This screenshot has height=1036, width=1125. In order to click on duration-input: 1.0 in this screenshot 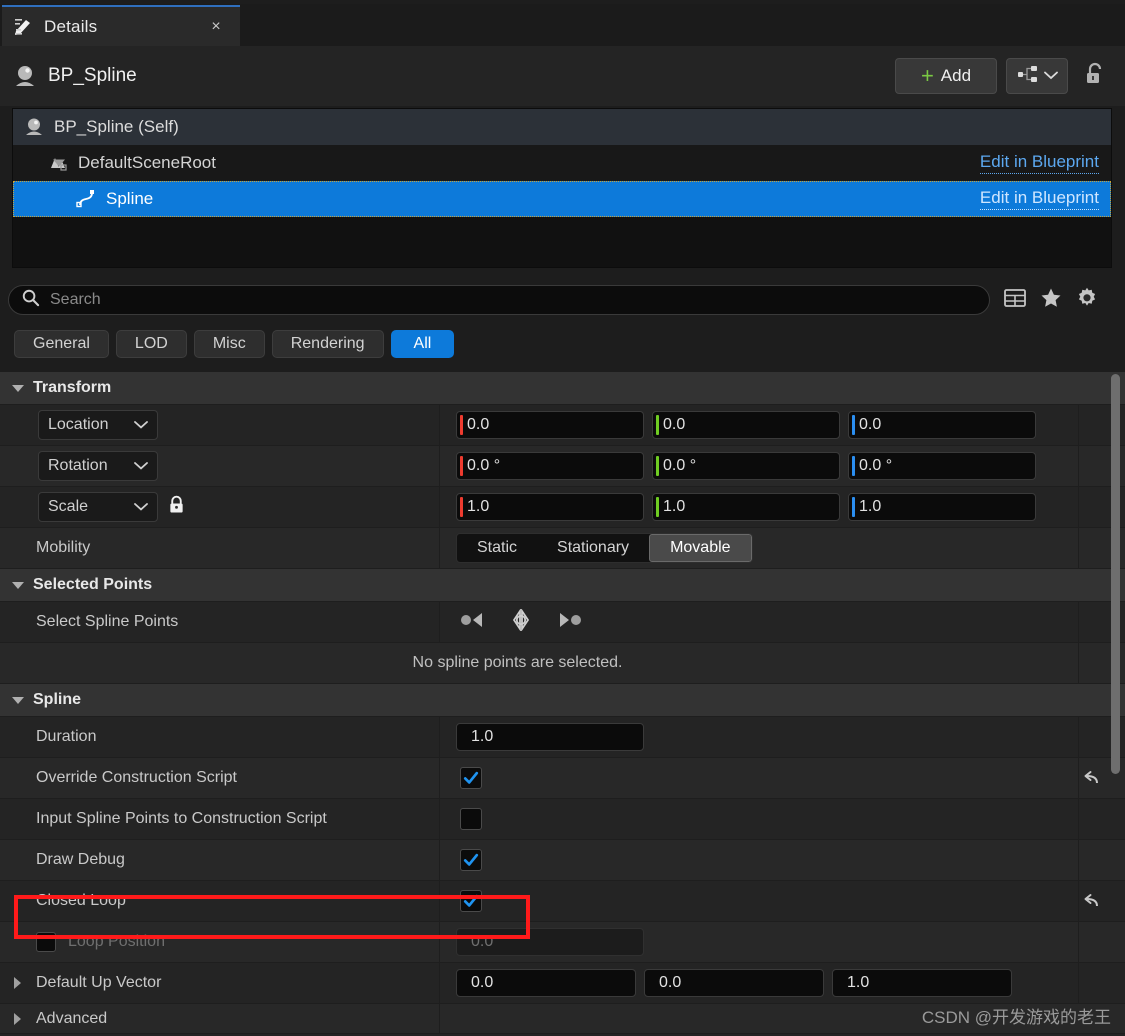, I will do `click(550, 737)`.